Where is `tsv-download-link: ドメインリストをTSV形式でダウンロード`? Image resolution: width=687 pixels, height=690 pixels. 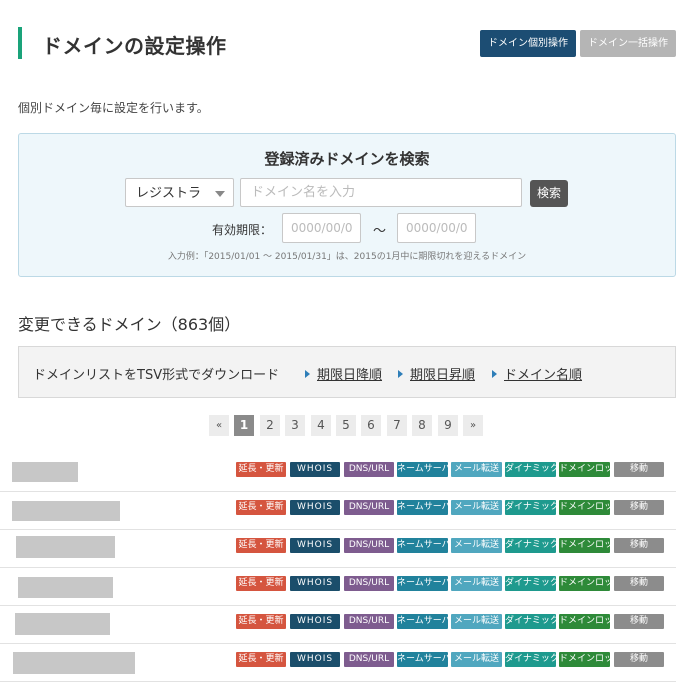
tsv-download-link: ドメインリストをTSV形式でダウンロード is located at coordinates (156, 373).